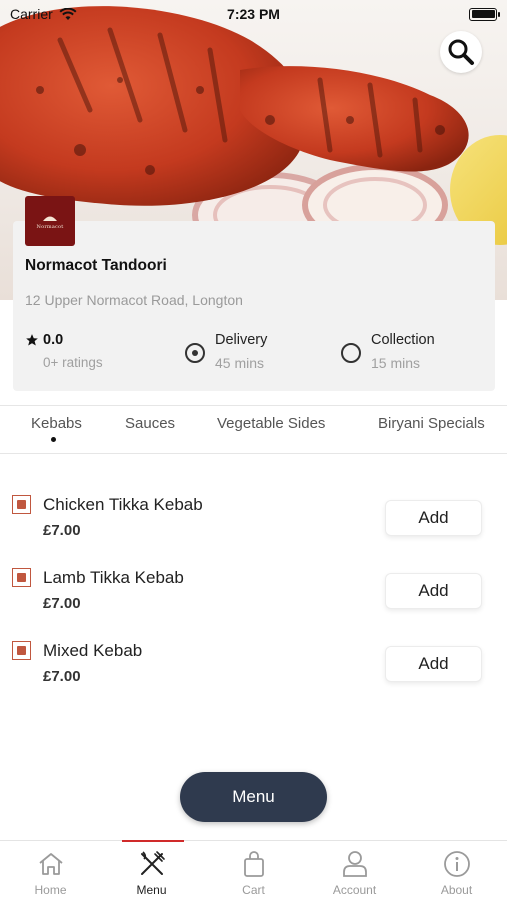 The height and width of the screenshot is (900, 507). What do you see at coordinates (50, 227) in the screenshot?
I see `logo-text: Normacot` at bounding box center [50, 227].